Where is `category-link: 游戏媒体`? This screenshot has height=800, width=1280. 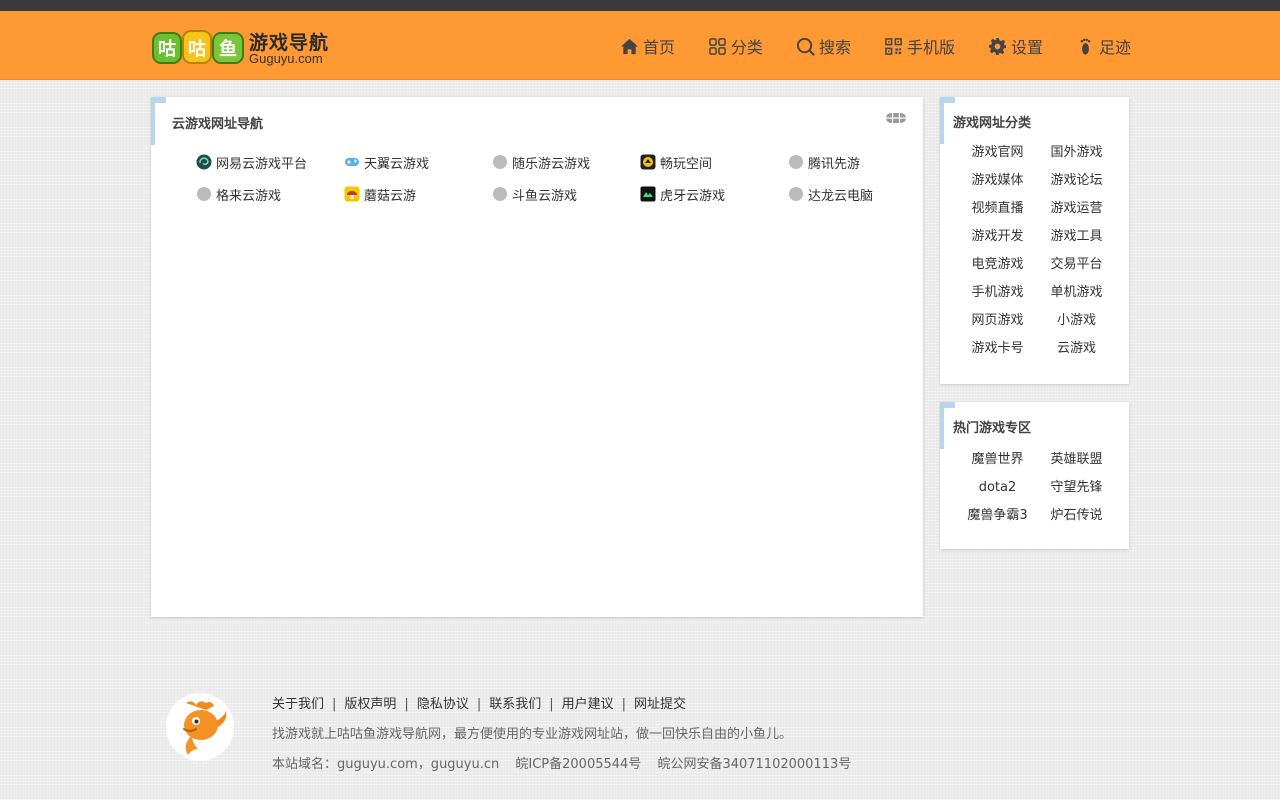 category-link: 游戏媒体 is located at coordinates (997, 181).